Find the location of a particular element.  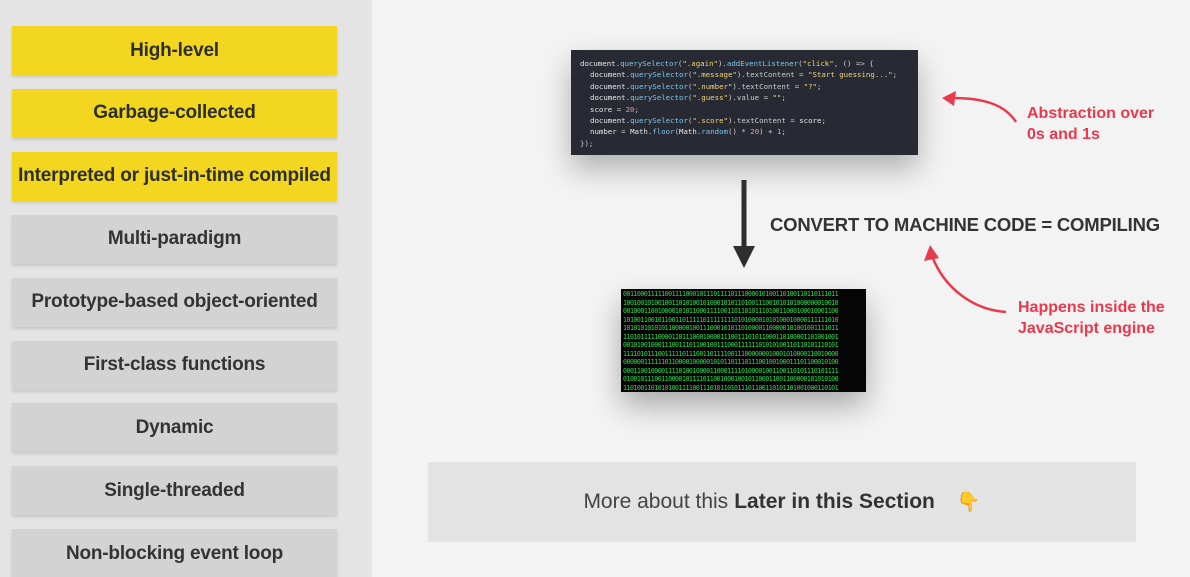

note-prefix: More about this is located at coordinates (656, 501).